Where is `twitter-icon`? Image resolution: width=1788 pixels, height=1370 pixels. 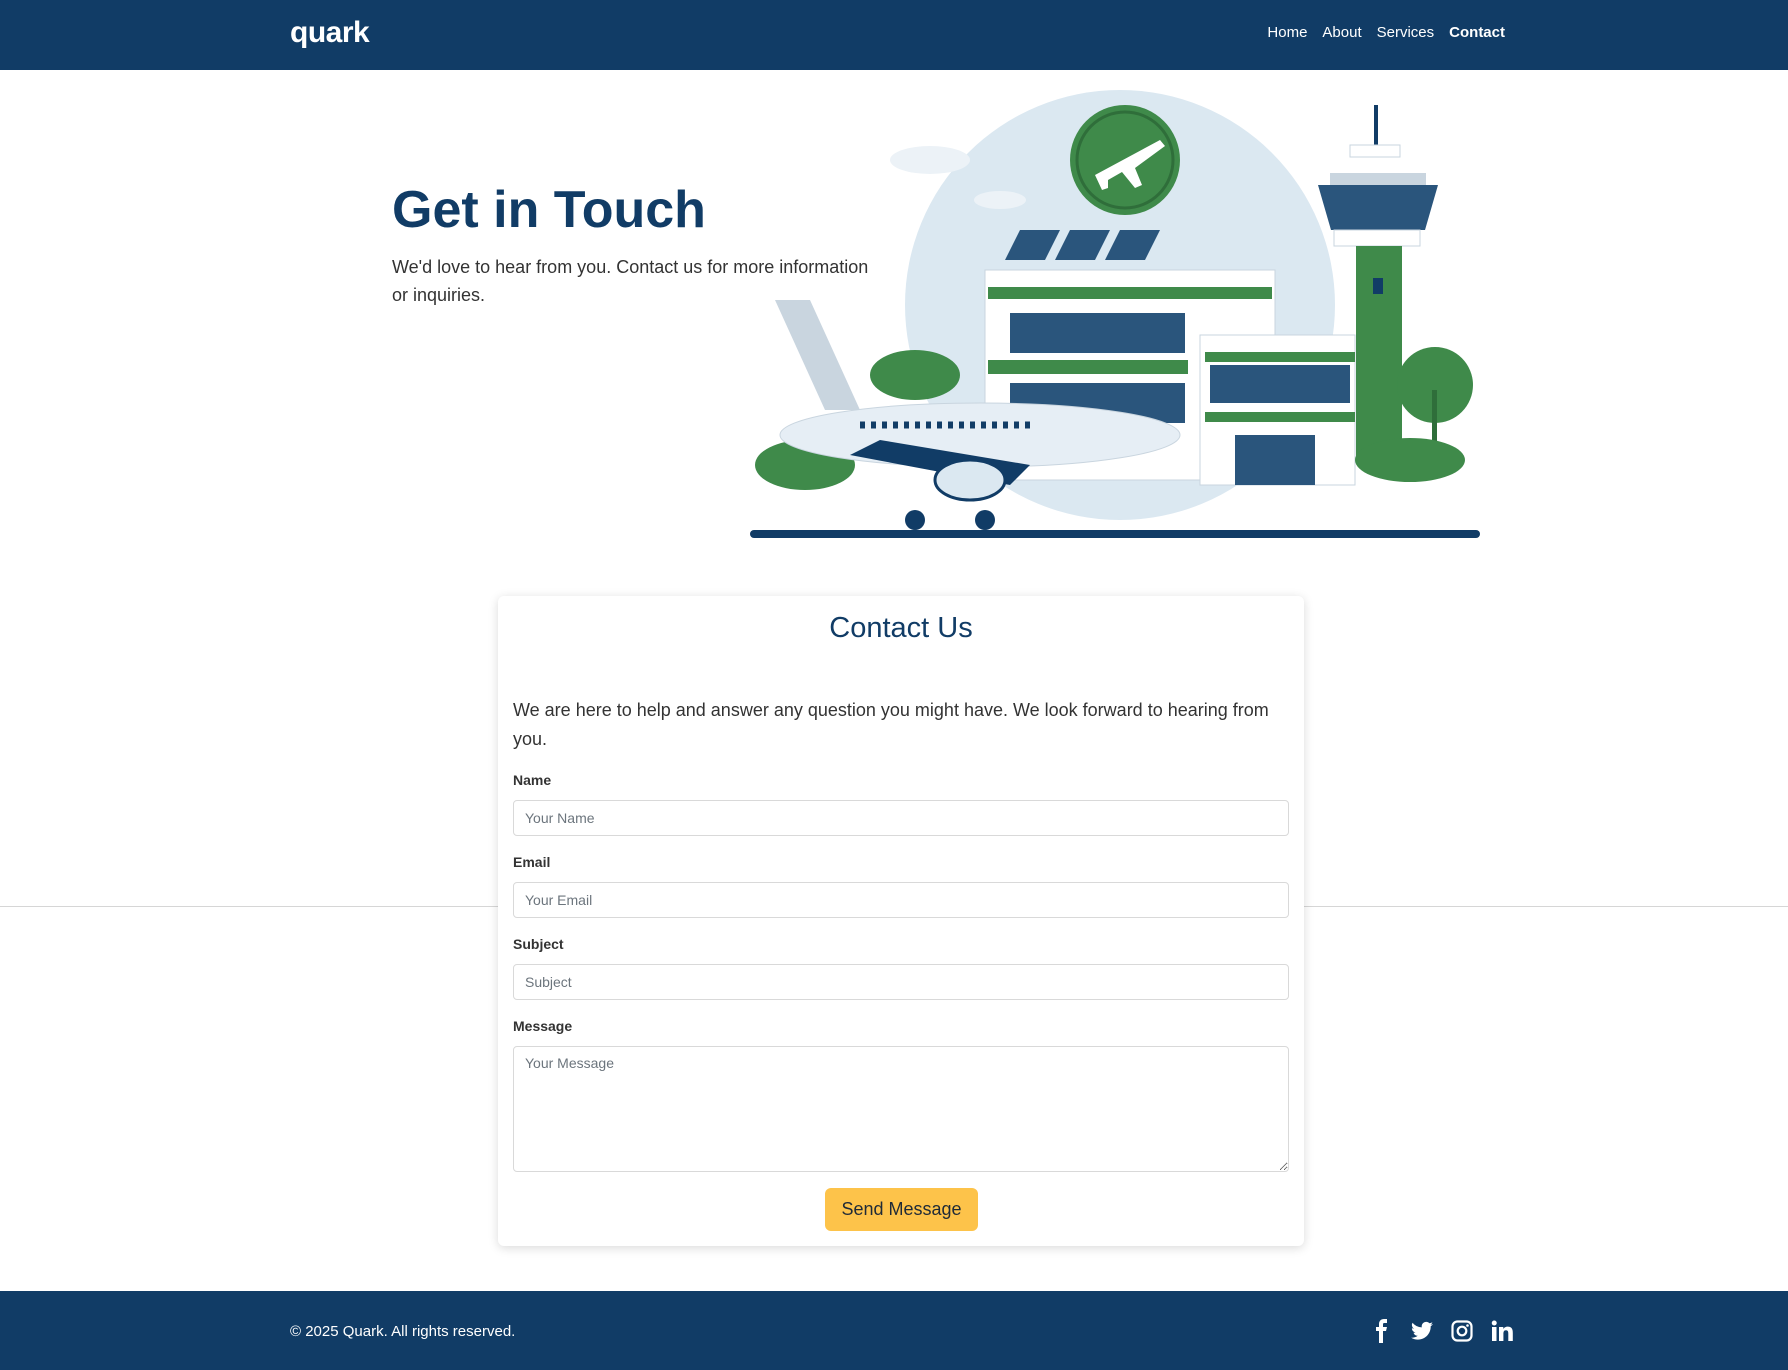
twitter-icon is located at coordinates (1422, 1331).